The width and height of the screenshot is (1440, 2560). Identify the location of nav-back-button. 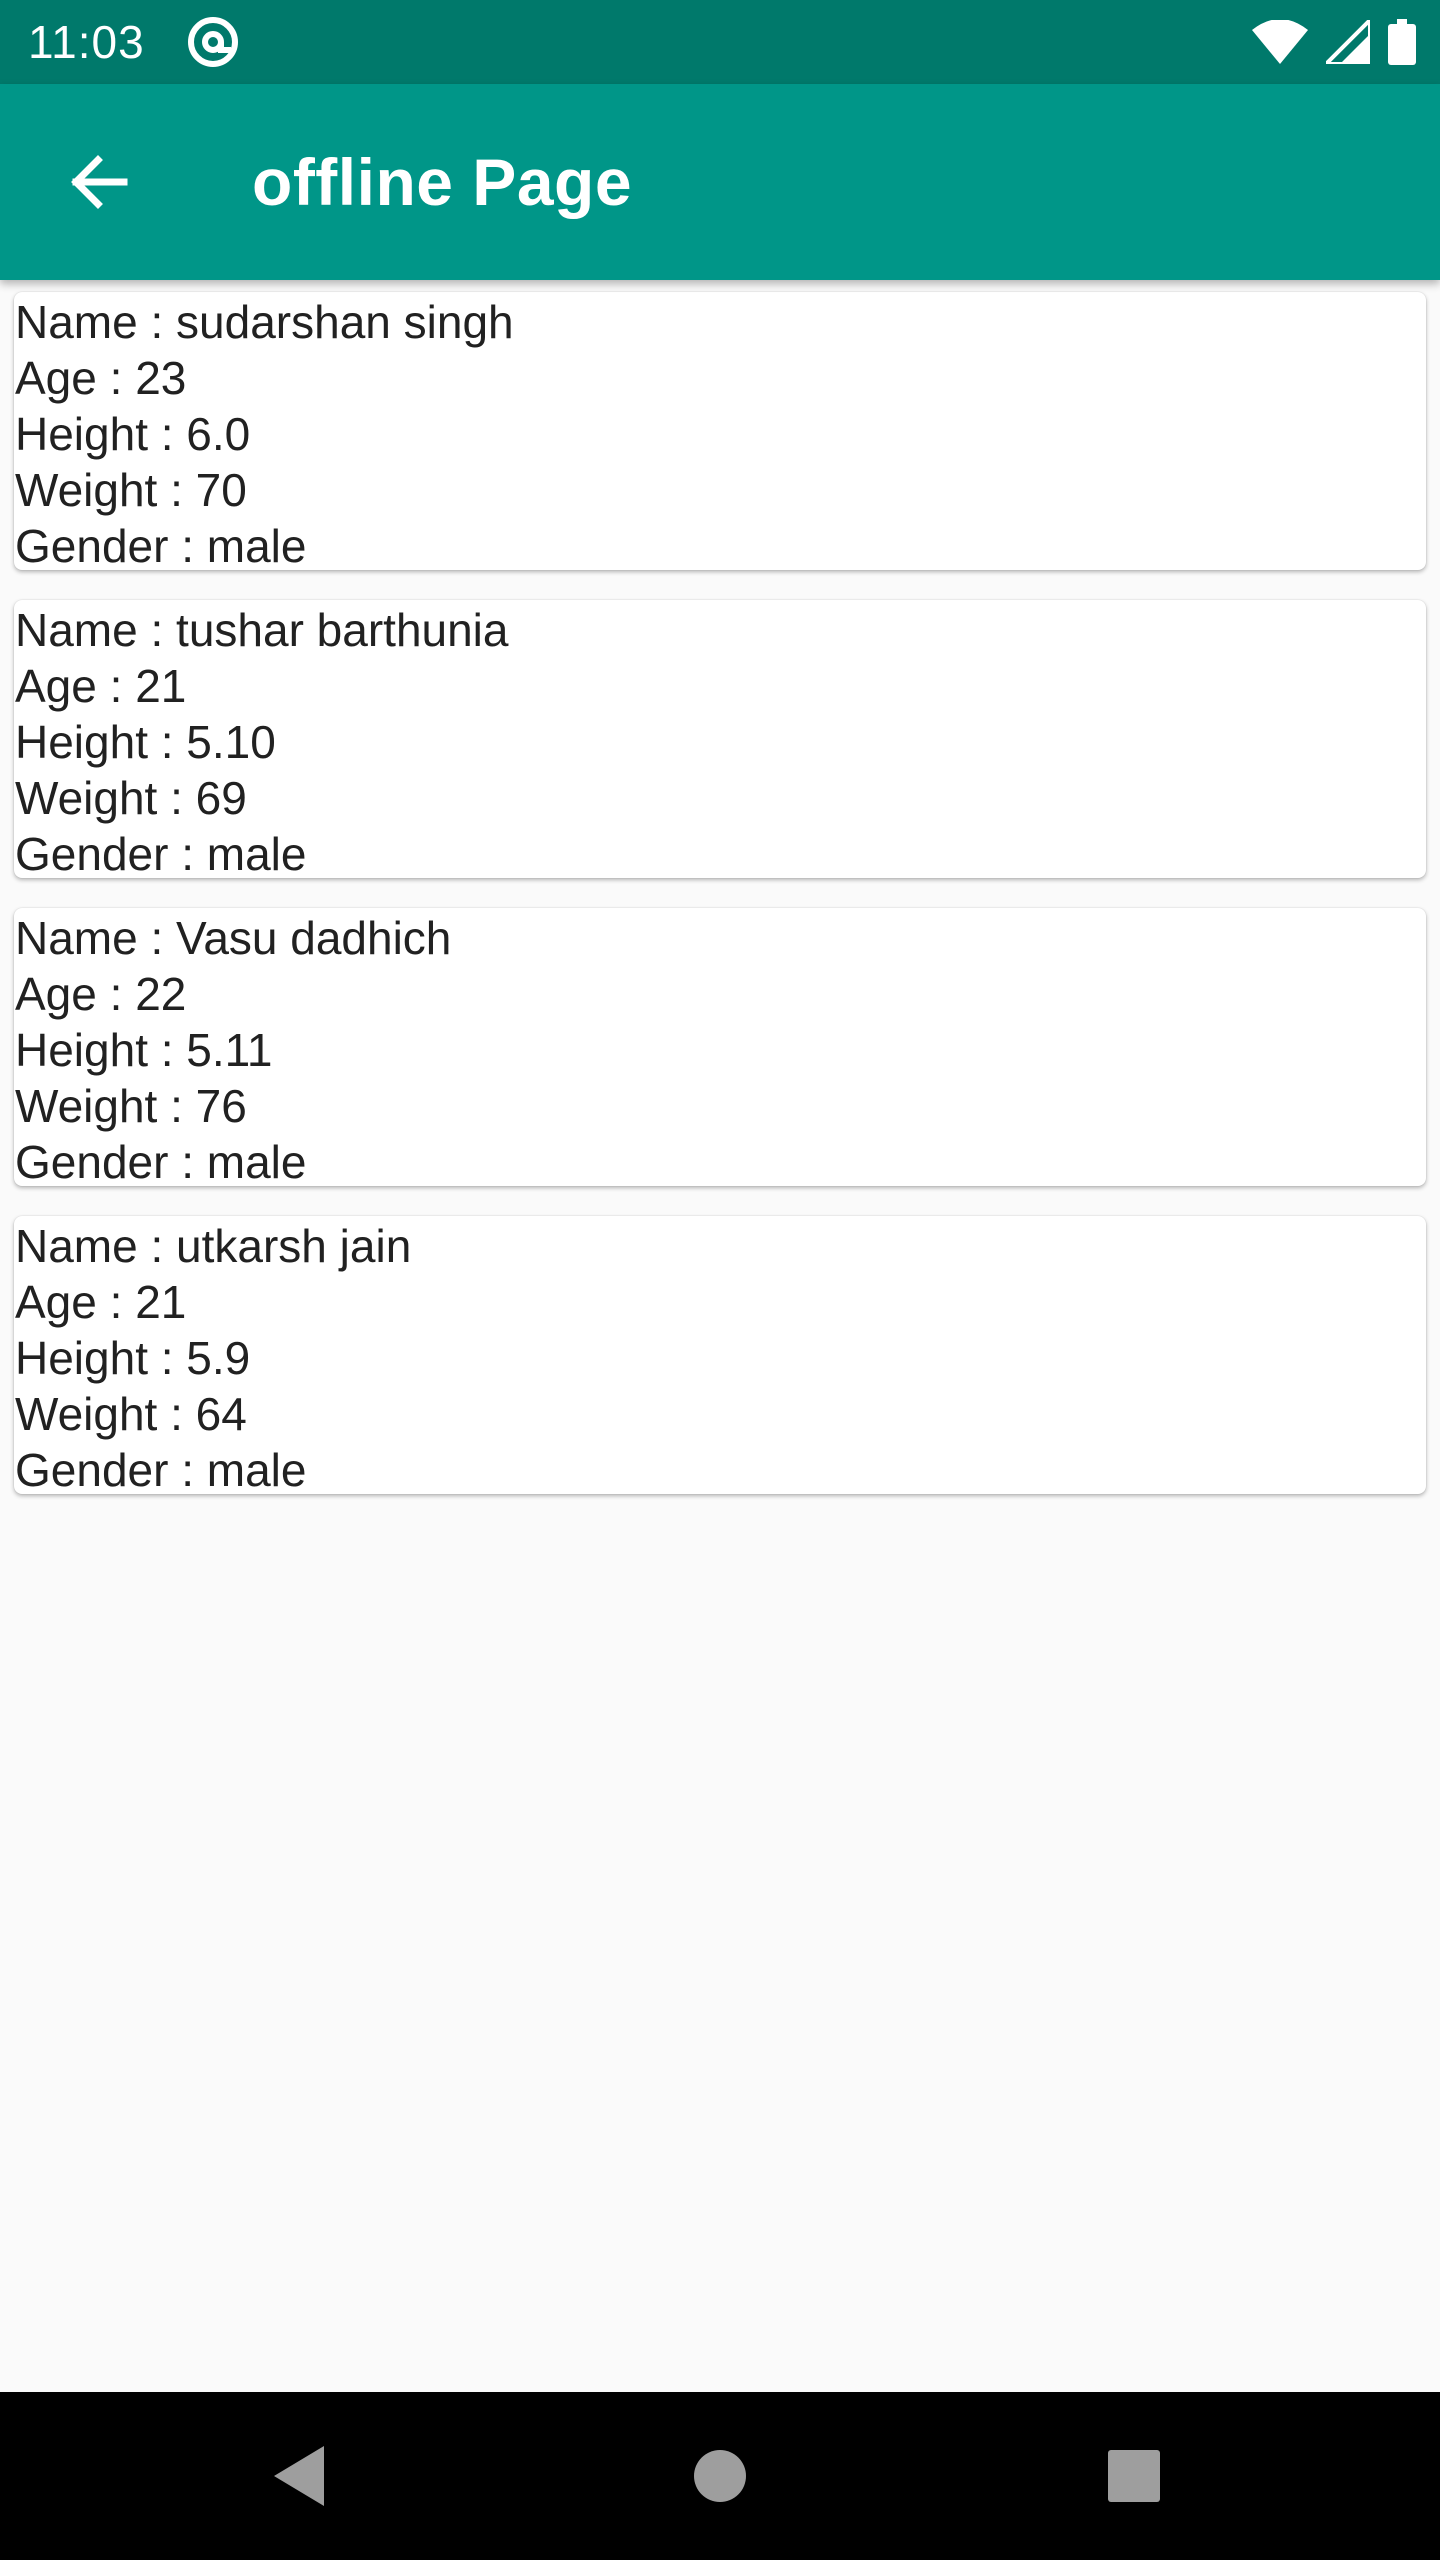
(300, 2476).